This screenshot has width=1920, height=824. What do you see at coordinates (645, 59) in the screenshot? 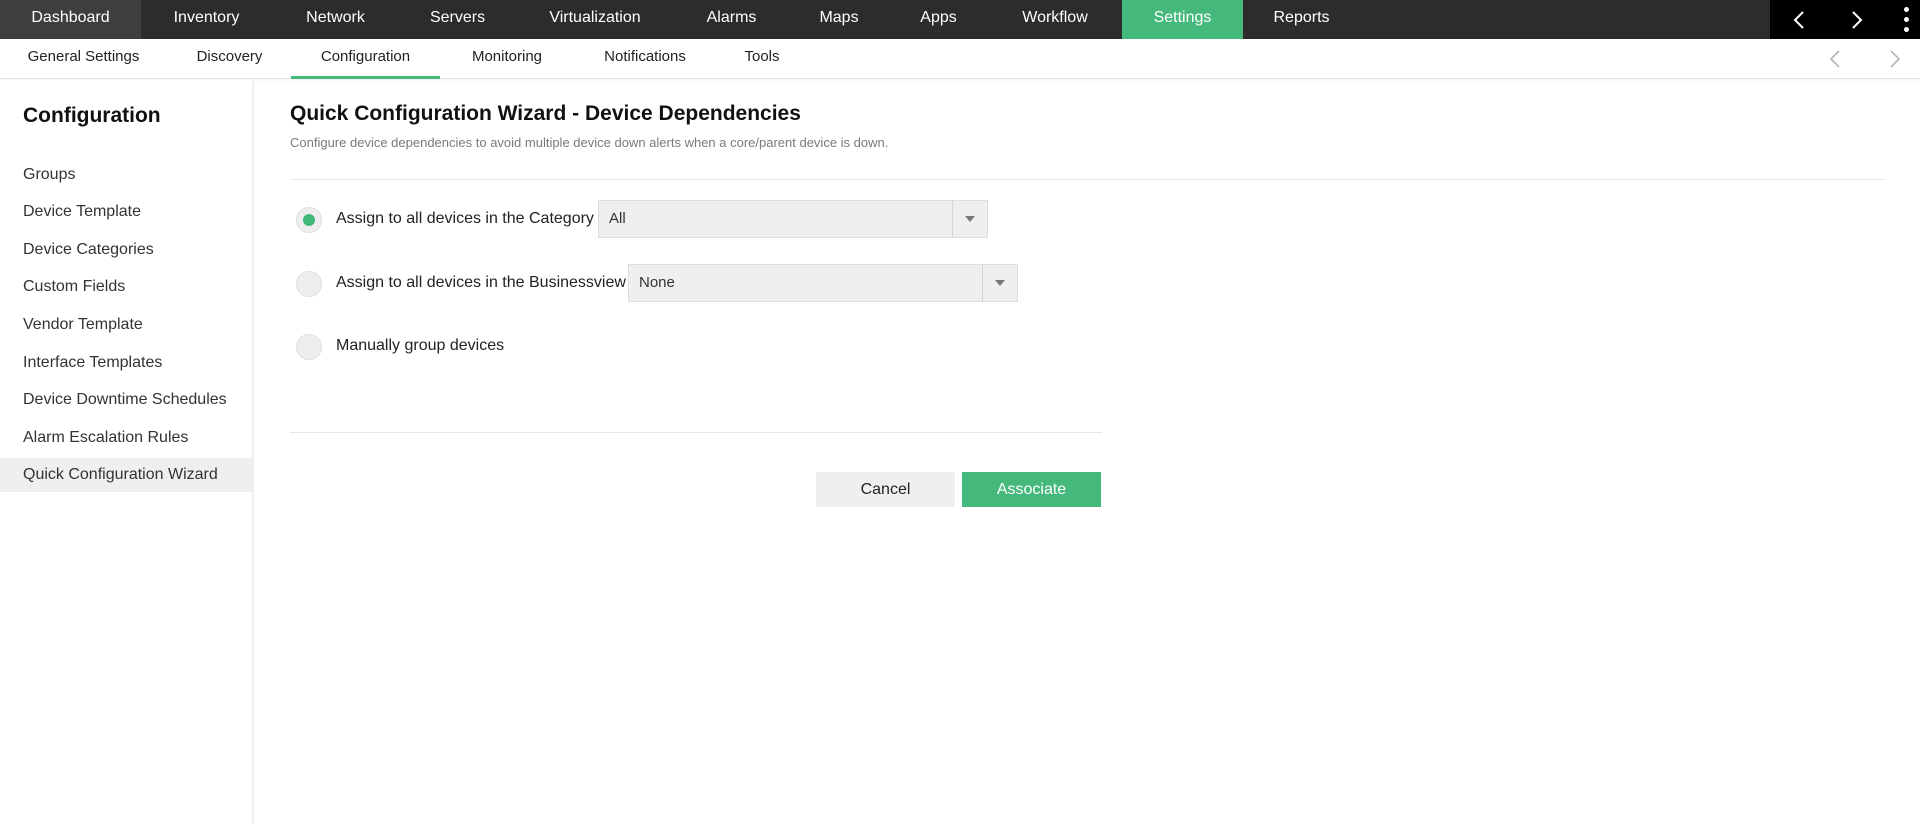
I see `subnav-notifications: Notifications` at bounding box center [645, 59].